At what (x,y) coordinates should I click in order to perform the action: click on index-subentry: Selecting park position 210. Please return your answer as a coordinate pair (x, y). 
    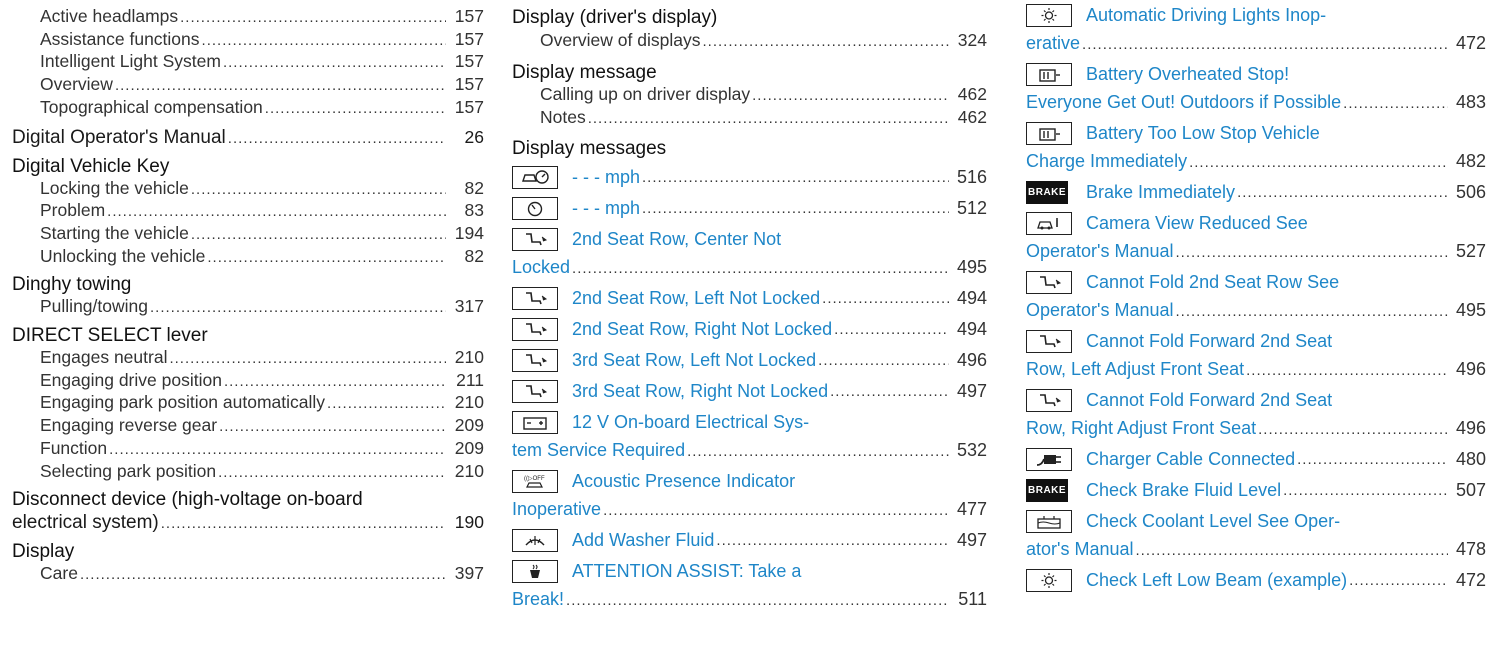
    Looking at the image, I should click on (248, 472).